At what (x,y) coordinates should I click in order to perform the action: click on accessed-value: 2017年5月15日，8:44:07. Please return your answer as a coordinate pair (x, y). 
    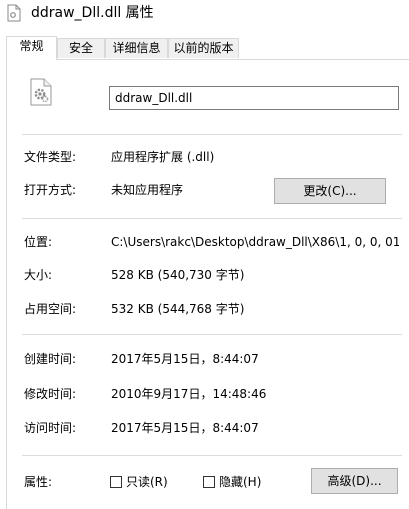
    Looking at the image, I should click on (185, 428).